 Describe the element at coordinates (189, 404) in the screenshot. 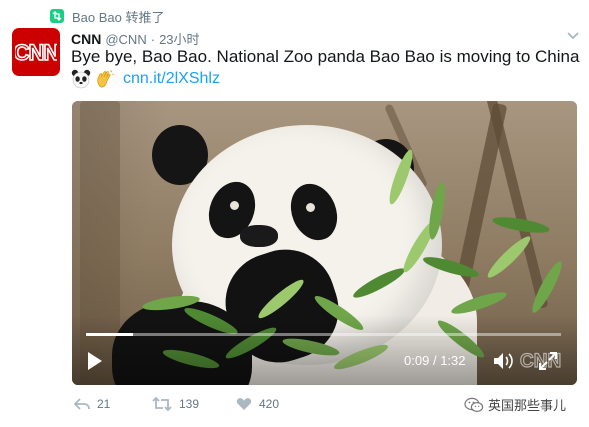

I see `retweet-count: 139` at that location.